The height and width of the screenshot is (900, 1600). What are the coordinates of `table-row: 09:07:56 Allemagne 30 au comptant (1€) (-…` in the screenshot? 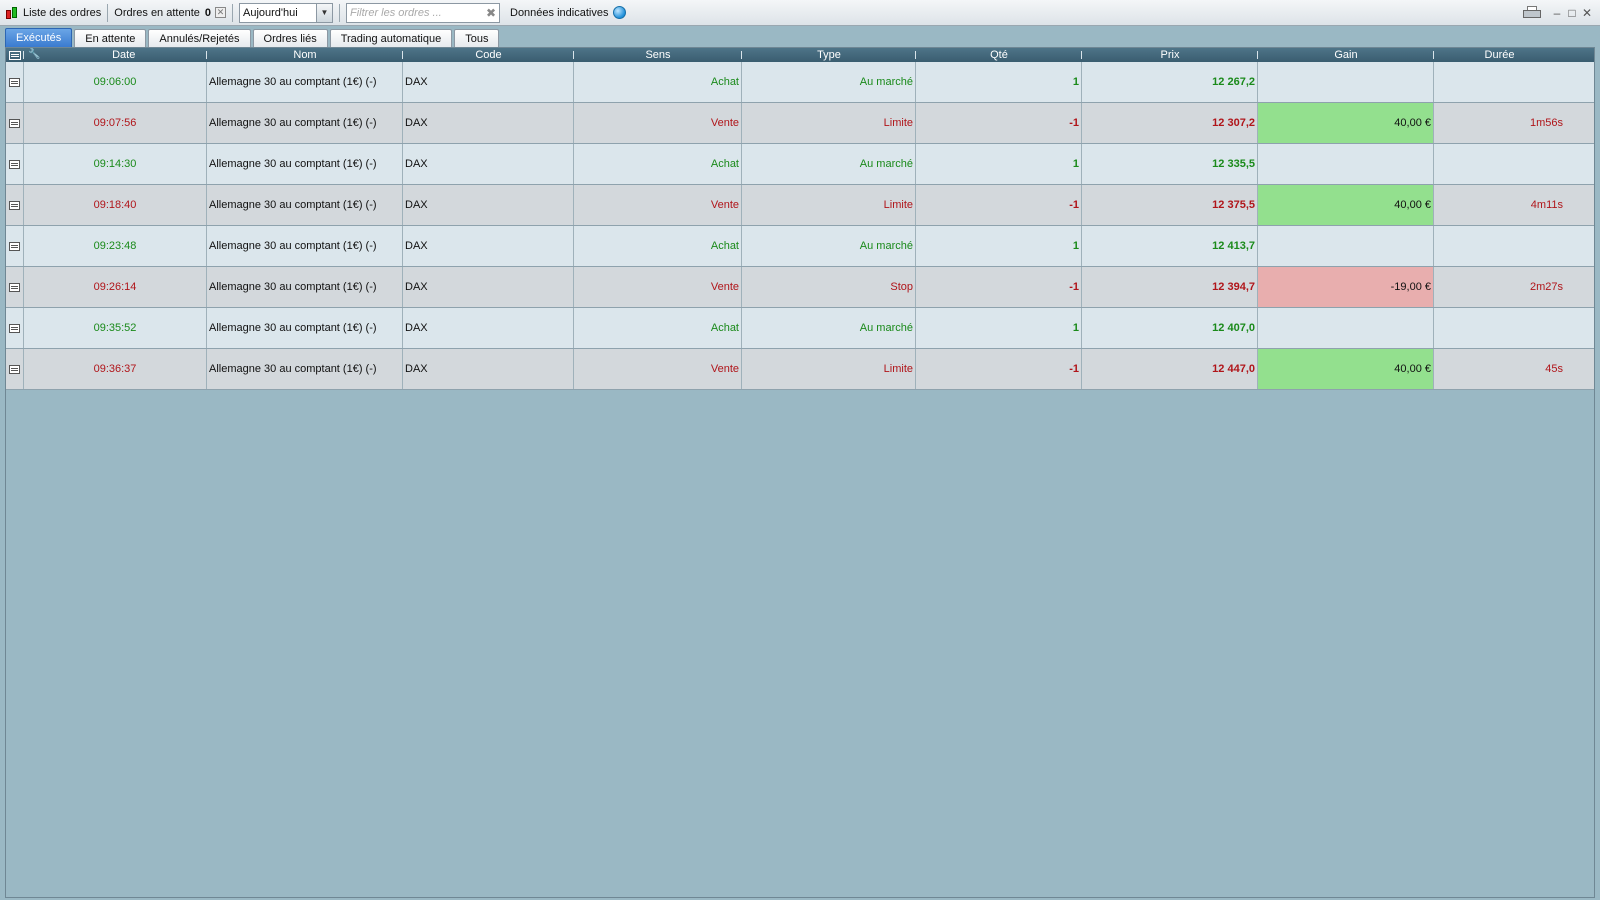 It's located at (800, 123).